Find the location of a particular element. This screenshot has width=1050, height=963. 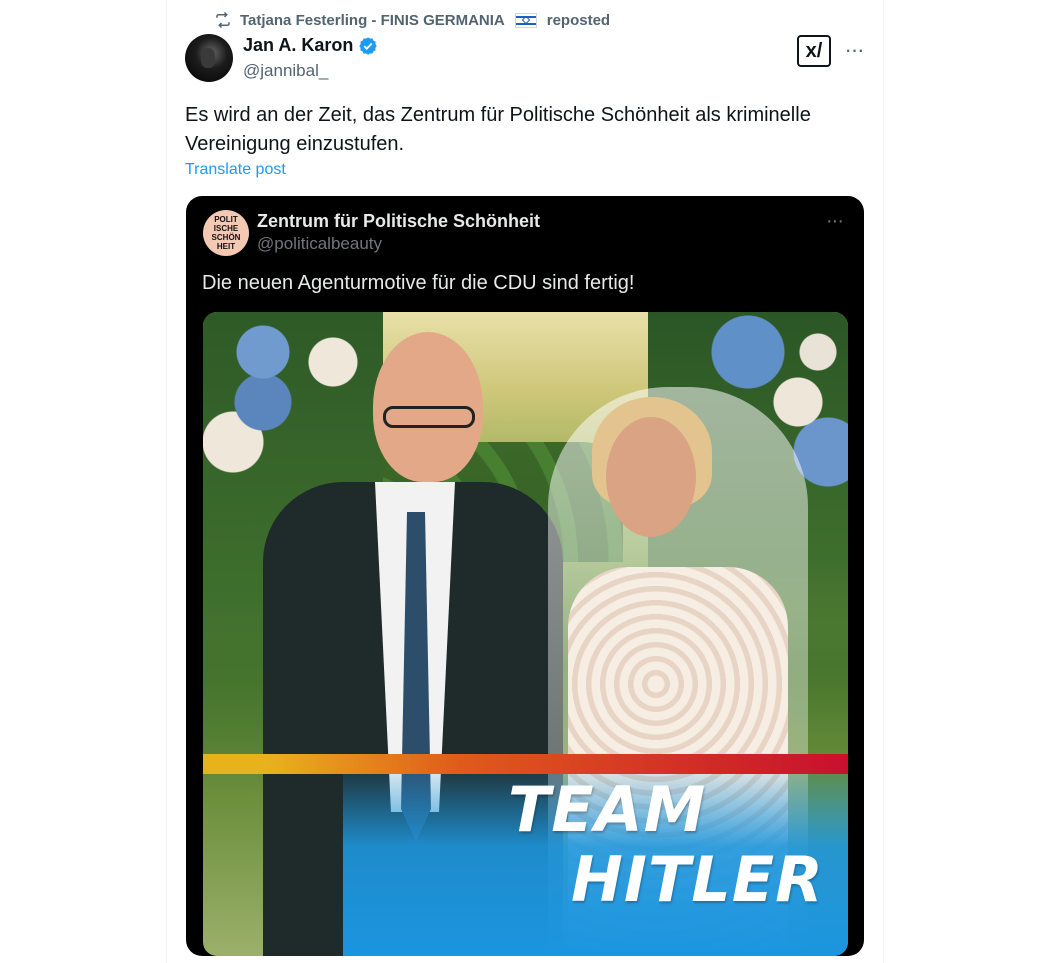

quoted-more-options-icon: ··· is located at coordinates (835, 221).